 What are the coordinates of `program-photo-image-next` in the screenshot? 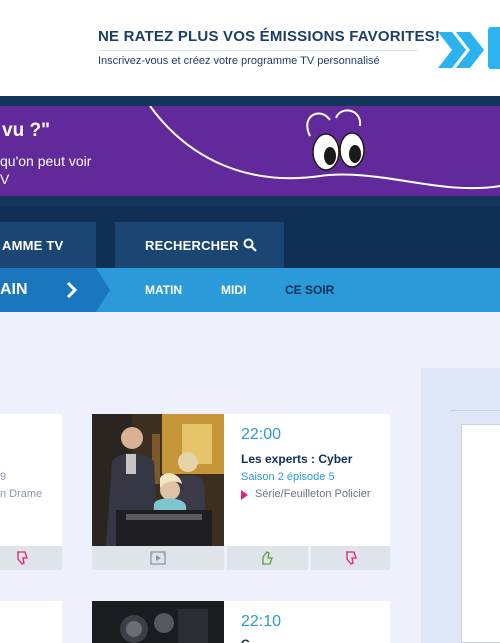 It's located at (158, 622).